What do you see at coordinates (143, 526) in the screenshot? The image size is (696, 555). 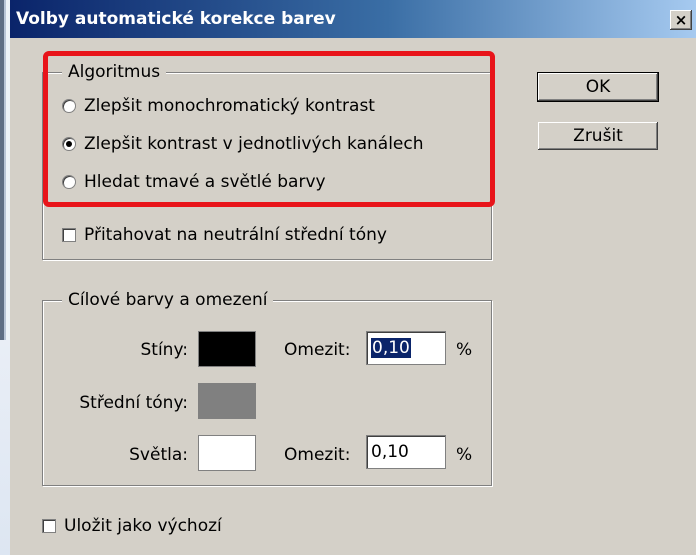 I see `checkbox-label: Uložit jako výchozí` at bounding box center [143, 526].